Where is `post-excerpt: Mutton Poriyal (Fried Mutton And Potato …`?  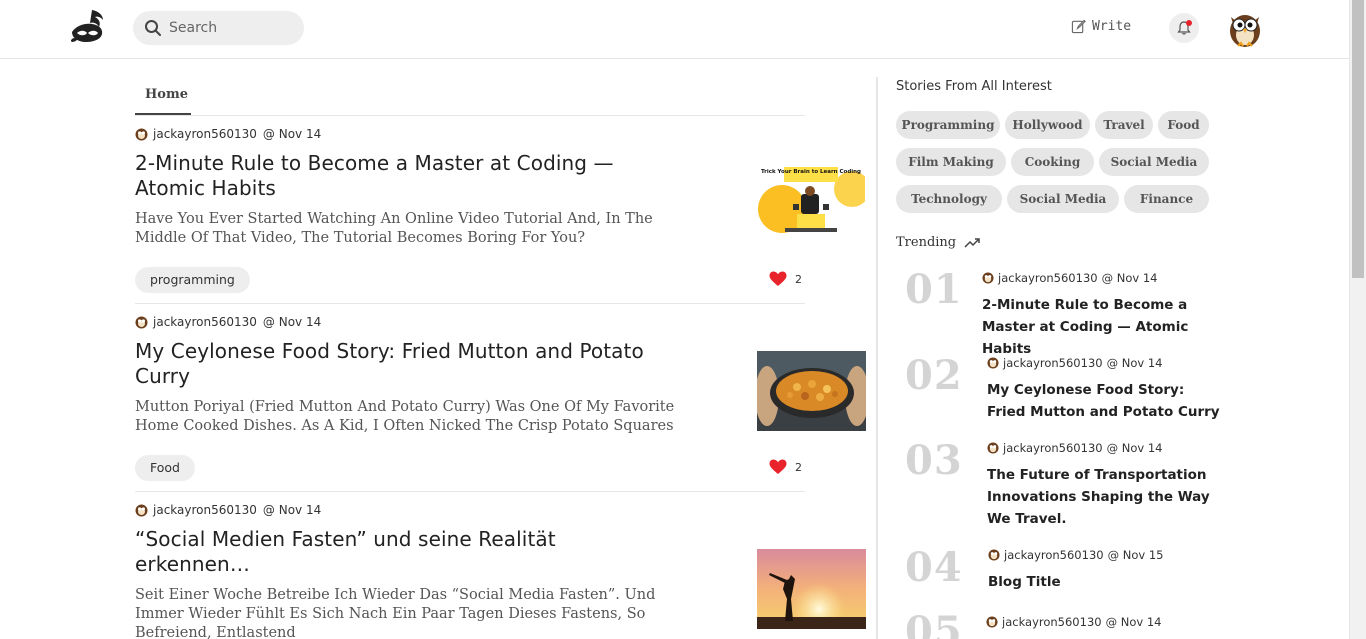
post-excerpt: Mutton Poriyal (Fried Mutton And Potato … is located at coordinates (405, 416).